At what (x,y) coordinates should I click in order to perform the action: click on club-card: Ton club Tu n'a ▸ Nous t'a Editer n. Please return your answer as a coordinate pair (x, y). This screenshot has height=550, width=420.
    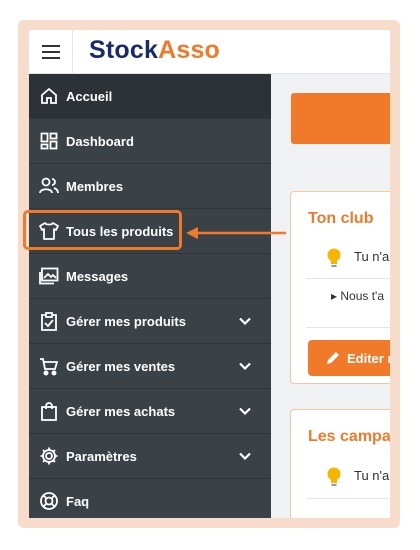
    Looking at the image, I should click on (340, 287).